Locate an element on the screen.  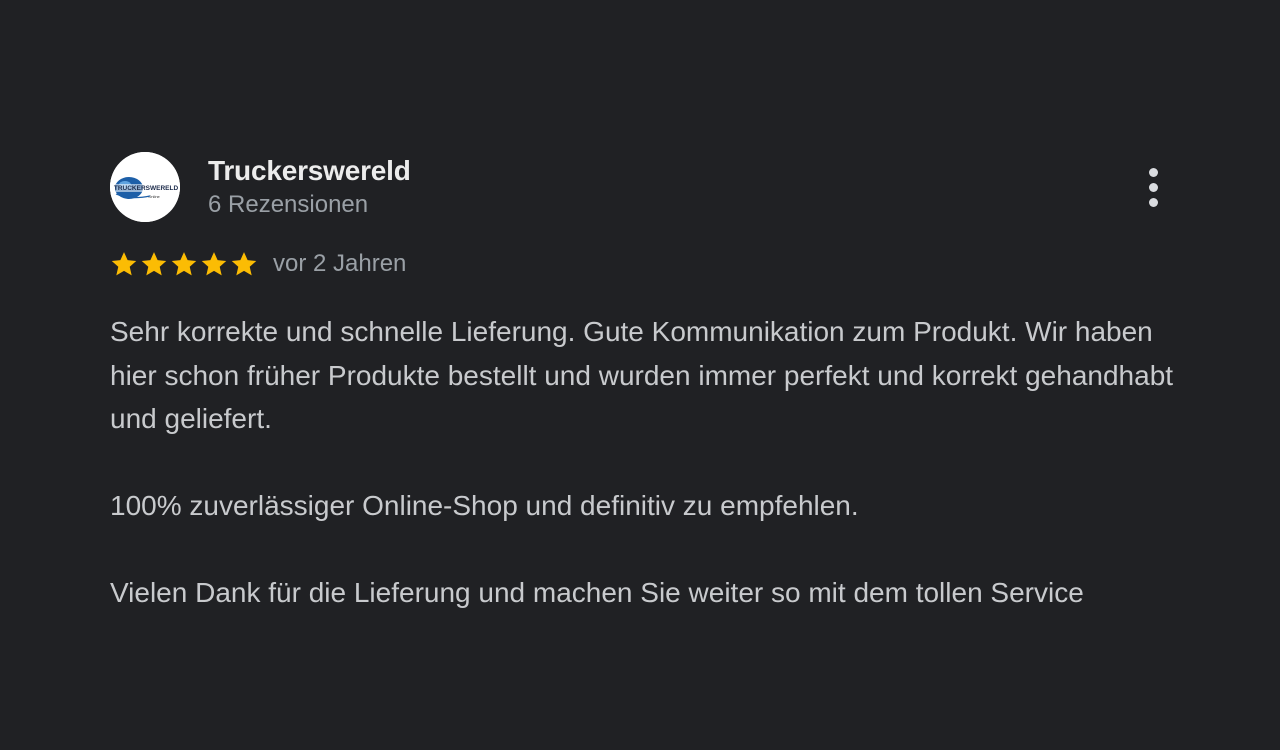
avatar: TRUCKERSWERELD Online is located at coordinates (145, 187).